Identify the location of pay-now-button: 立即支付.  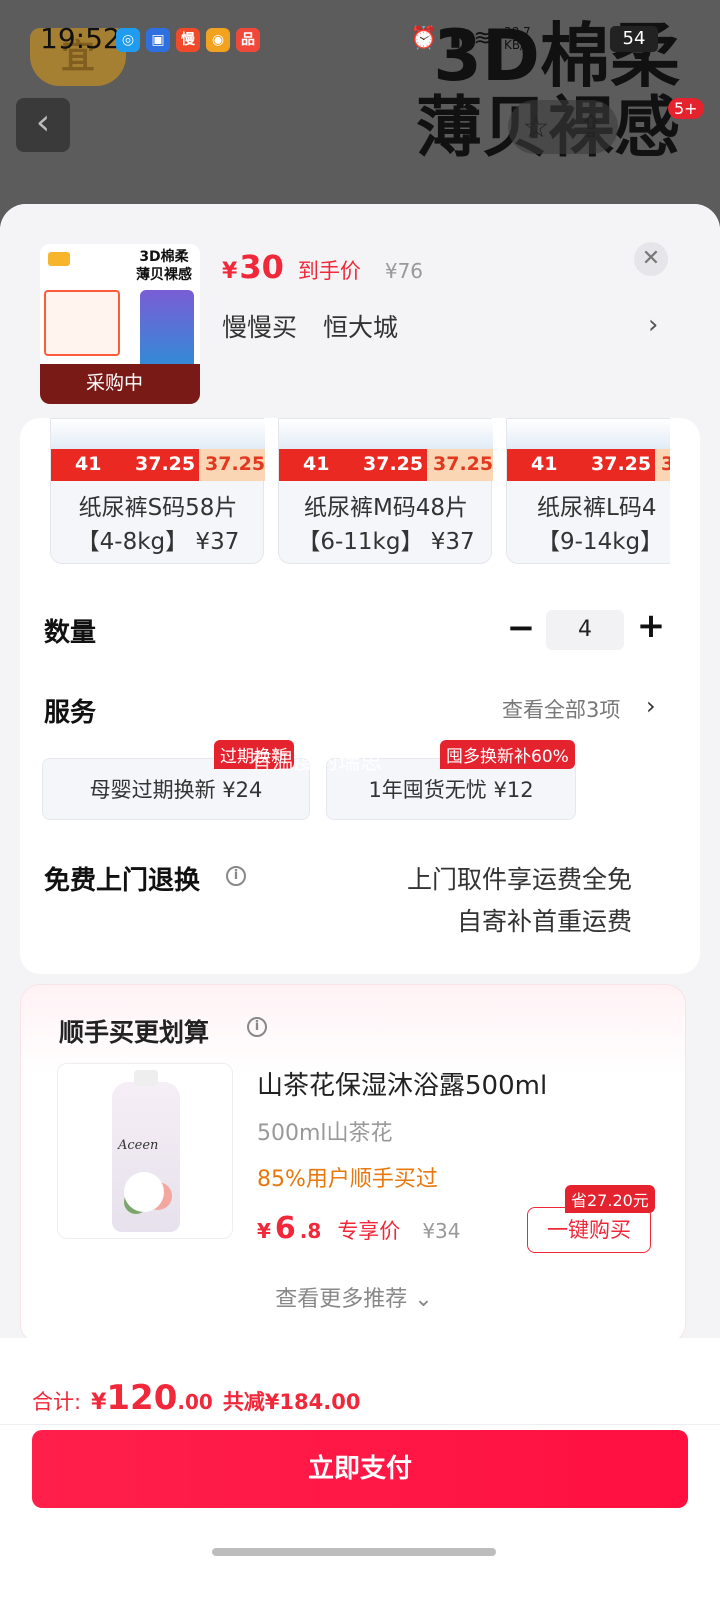
(360, 1469).